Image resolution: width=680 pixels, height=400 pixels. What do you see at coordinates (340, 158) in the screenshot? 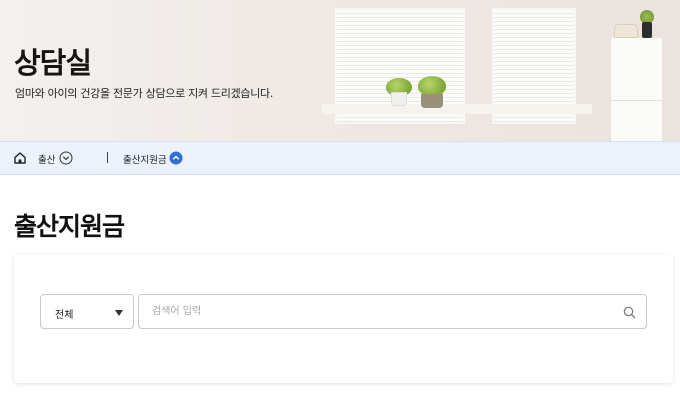
I see `breadcrumb: 출산 출산지원금` at bounding box center [340, 158].